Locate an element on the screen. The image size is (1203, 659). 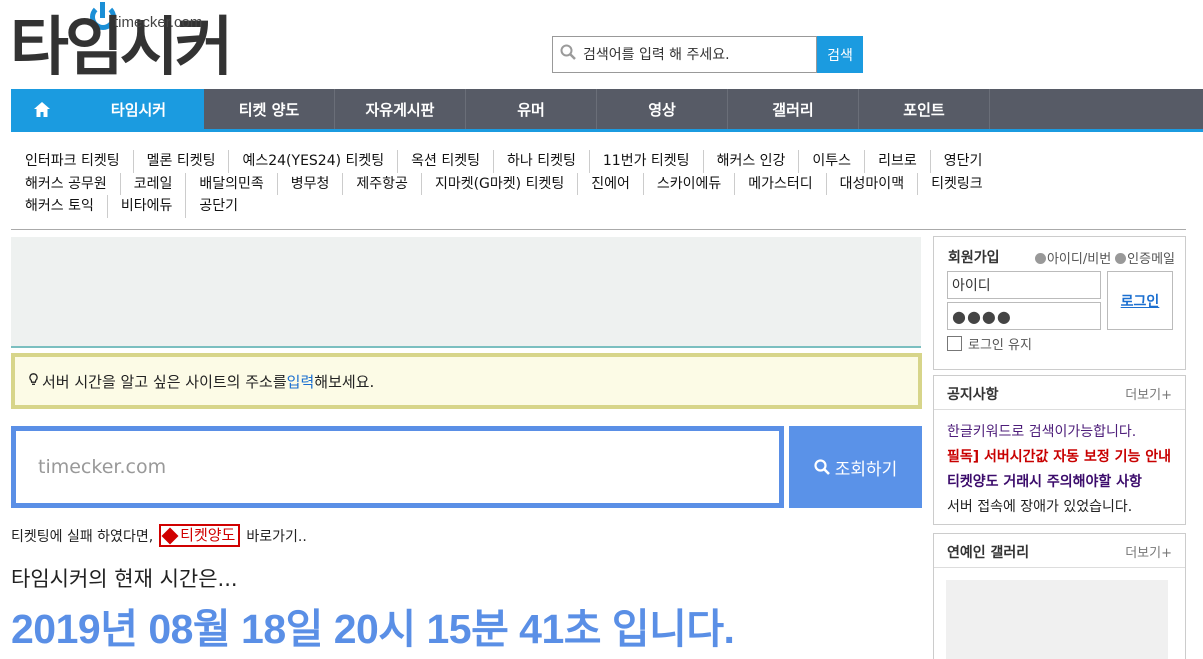
ad-banner is located at coordinates (466, 292).